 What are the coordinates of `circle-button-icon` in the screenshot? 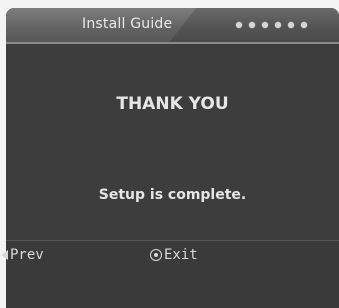 It's located at (156, 255).